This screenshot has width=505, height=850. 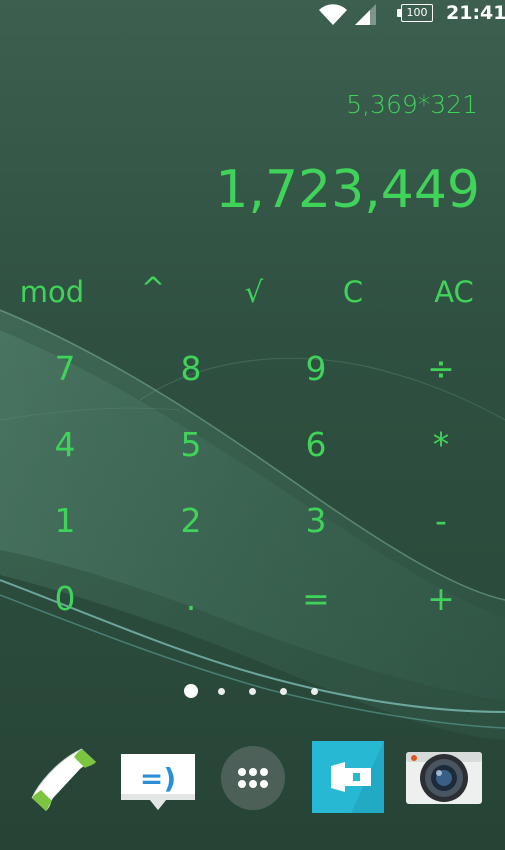 What do you see at coordinates (365, 14) in the screenshot?
I see `signal-icon` at bounding box center [365, 14].